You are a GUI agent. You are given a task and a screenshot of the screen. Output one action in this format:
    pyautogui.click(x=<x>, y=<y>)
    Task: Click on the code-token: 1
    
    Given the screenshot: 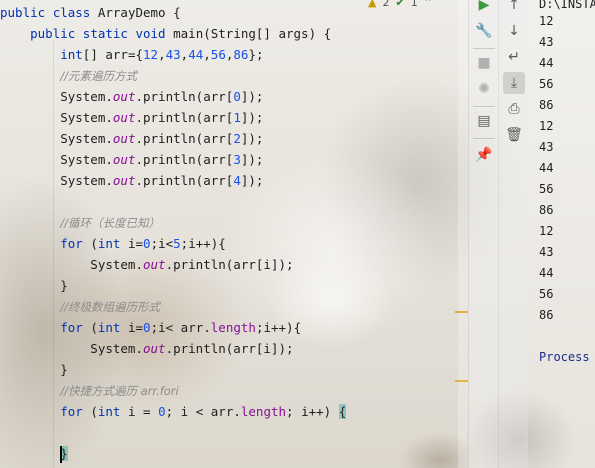 What is the action you would take?
    pyautogui.click(x=237, y=117)
    